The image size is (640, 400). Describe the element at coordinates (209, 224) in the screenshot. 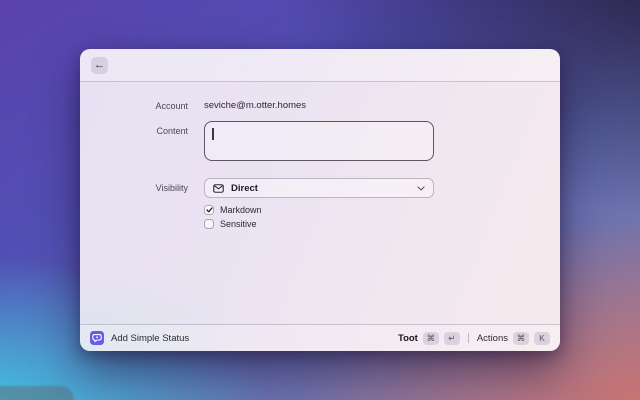

I see `sensitive-checkbox` at that location.